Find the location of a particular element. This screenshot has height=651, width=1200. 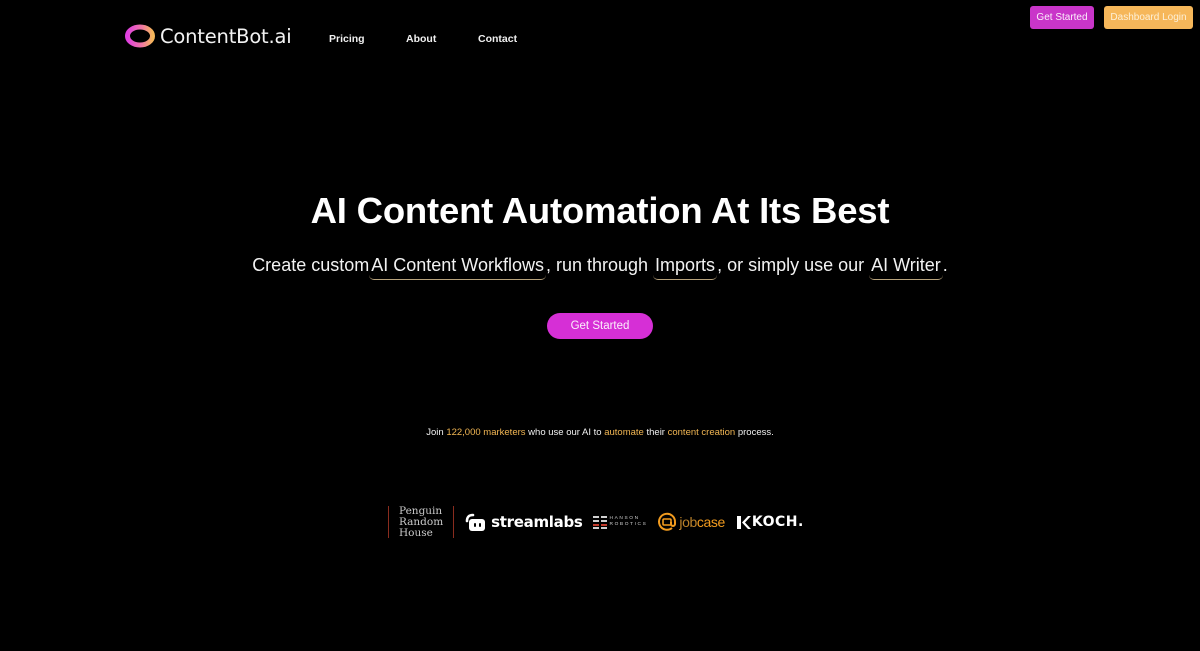

content-creation-highlight: content creation is located at coordinates (701, 432).